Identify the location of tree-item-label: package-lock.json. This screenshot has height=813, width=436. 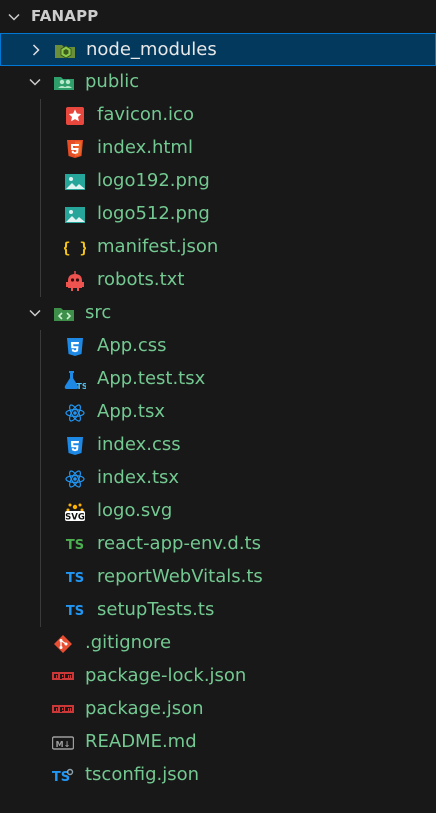
(166, 675).